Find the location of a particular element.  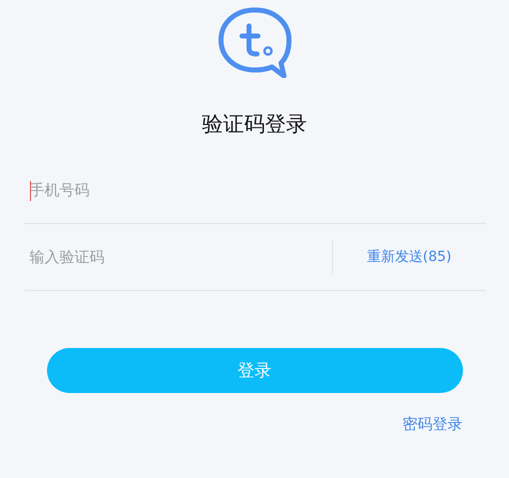

phone-number-field: 手机号码 is located at coordinates (255, 190).